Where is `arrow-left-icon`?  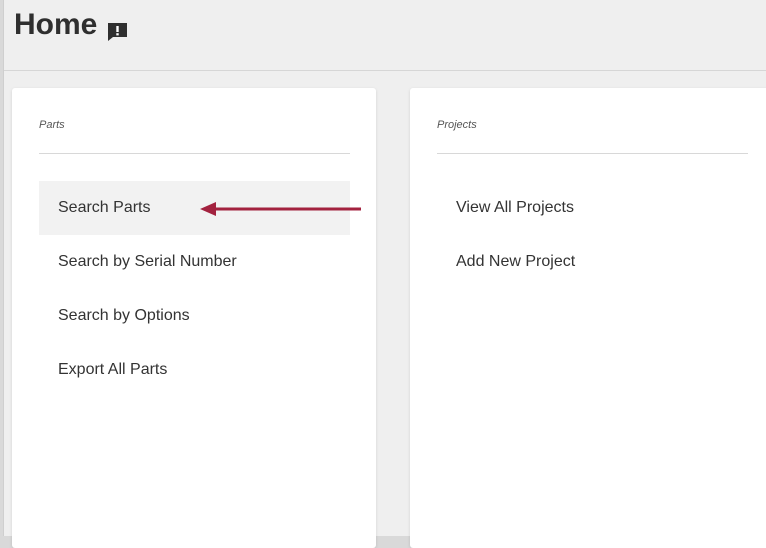
arrow-left-icon is located at coordinates (280, 209).